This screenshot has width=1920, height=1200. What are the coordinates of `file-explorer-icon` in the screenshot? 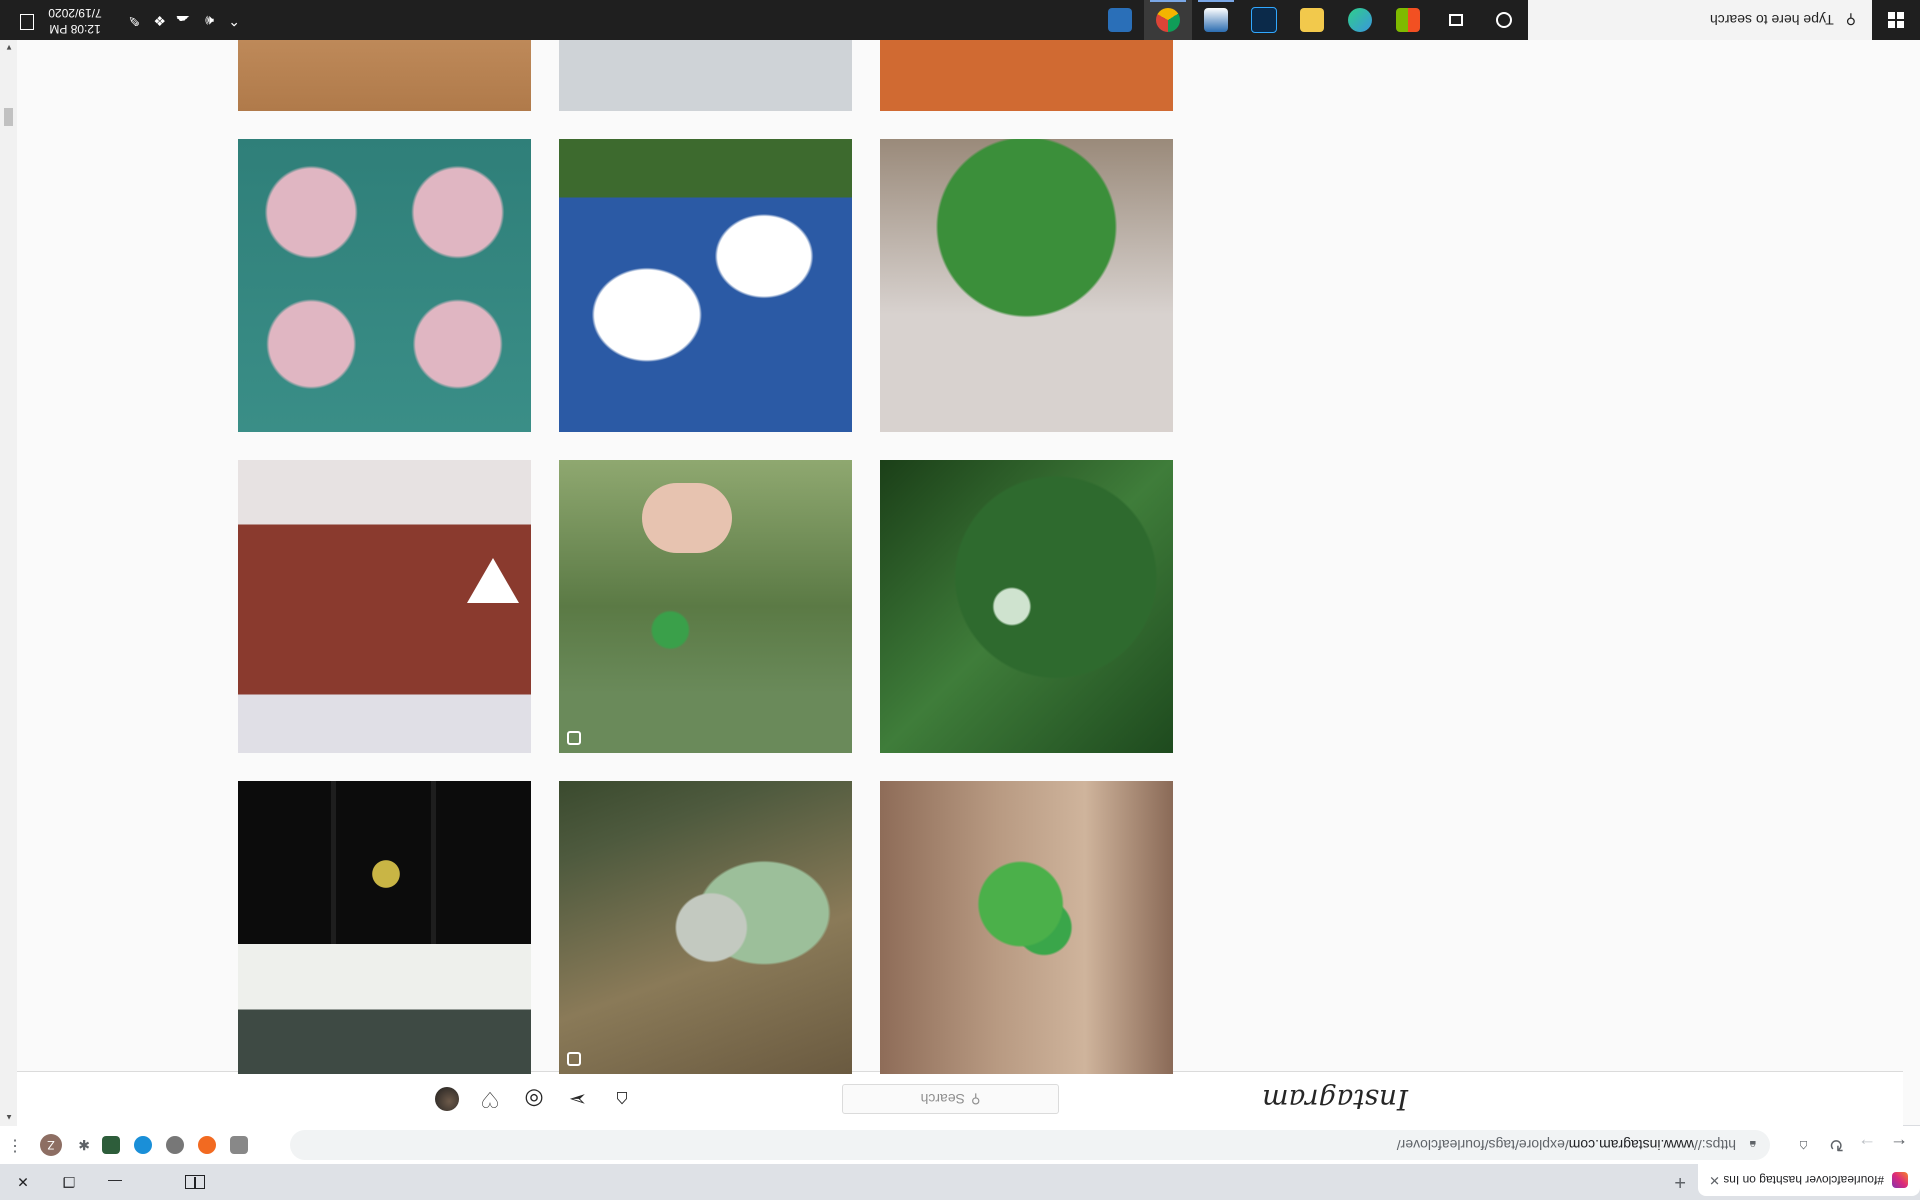 It's located at (1312, 20).